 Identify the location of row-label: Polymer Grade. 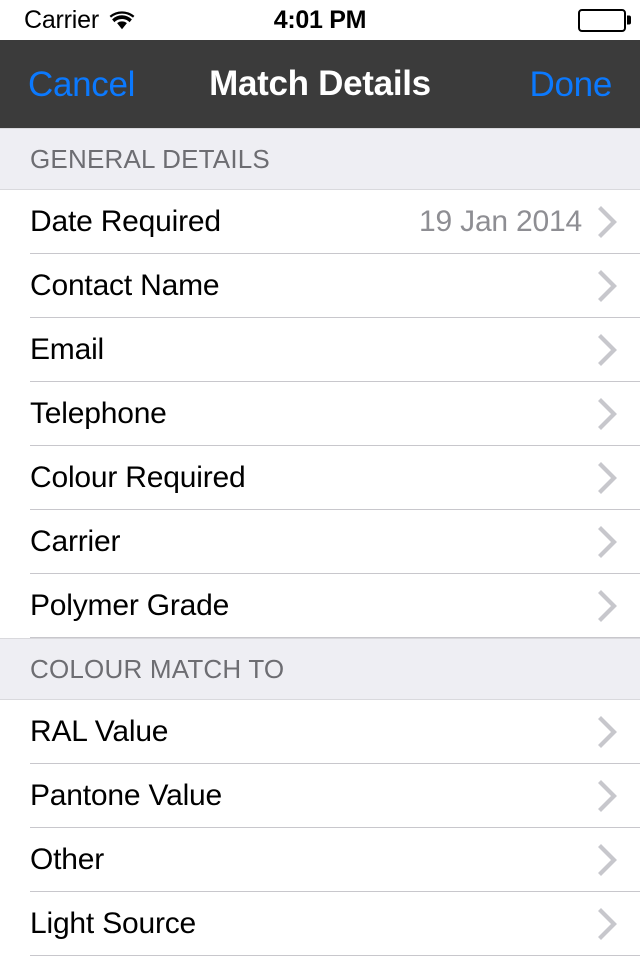
(130, 606).